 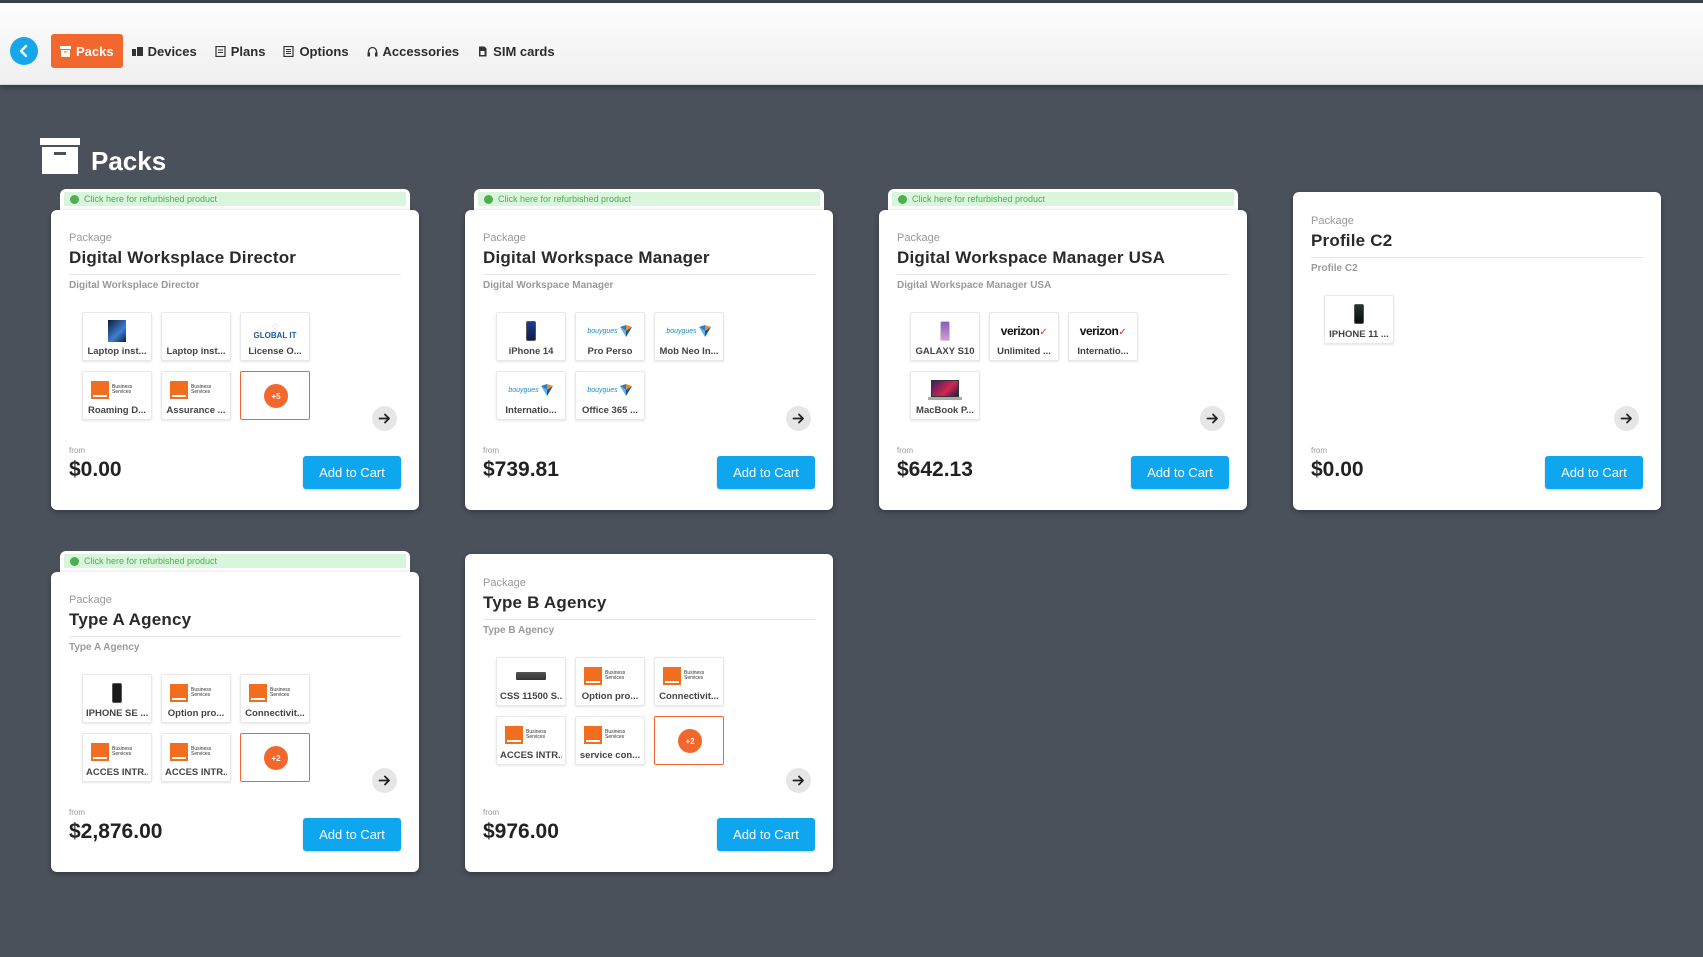 I want to click on nav-item-plans: Plans, so click(x=240, y=51).